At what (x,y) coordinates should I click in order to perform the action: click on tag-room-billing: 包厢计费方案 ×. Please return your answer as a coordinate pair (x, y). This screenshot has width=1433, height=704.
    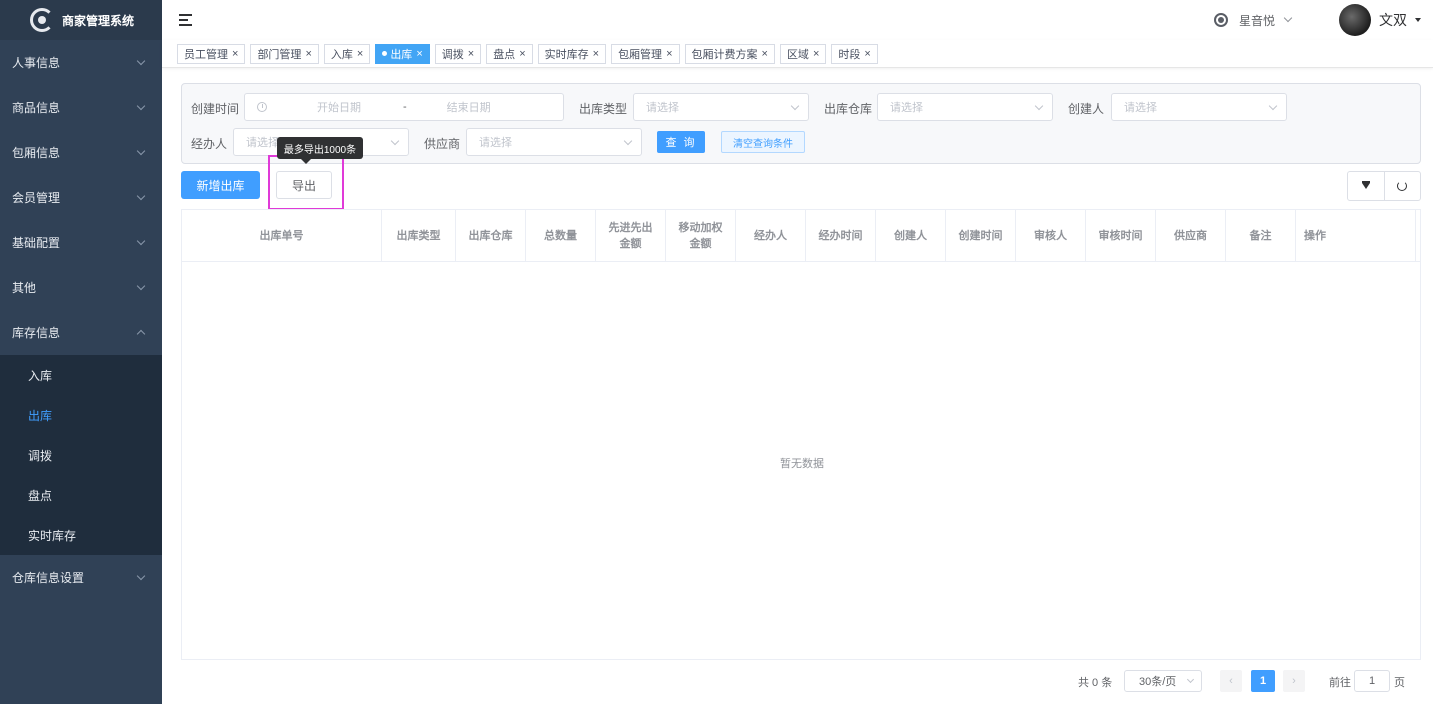
    Looking at the image, I should click on (729, 53).